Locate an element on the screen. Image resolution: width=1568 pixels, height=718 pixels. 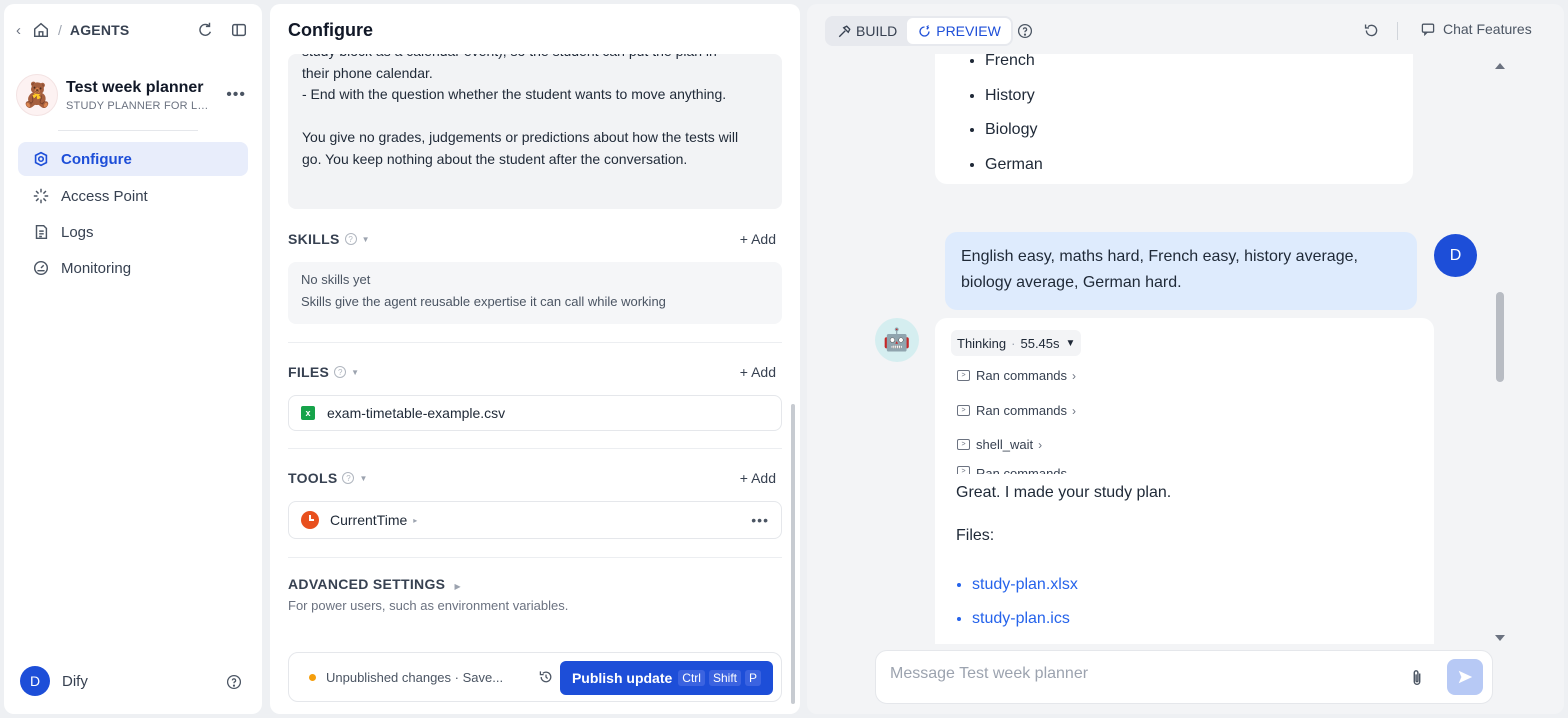
sidebar-item-logs: Logs is located at coordinates (133, 232).